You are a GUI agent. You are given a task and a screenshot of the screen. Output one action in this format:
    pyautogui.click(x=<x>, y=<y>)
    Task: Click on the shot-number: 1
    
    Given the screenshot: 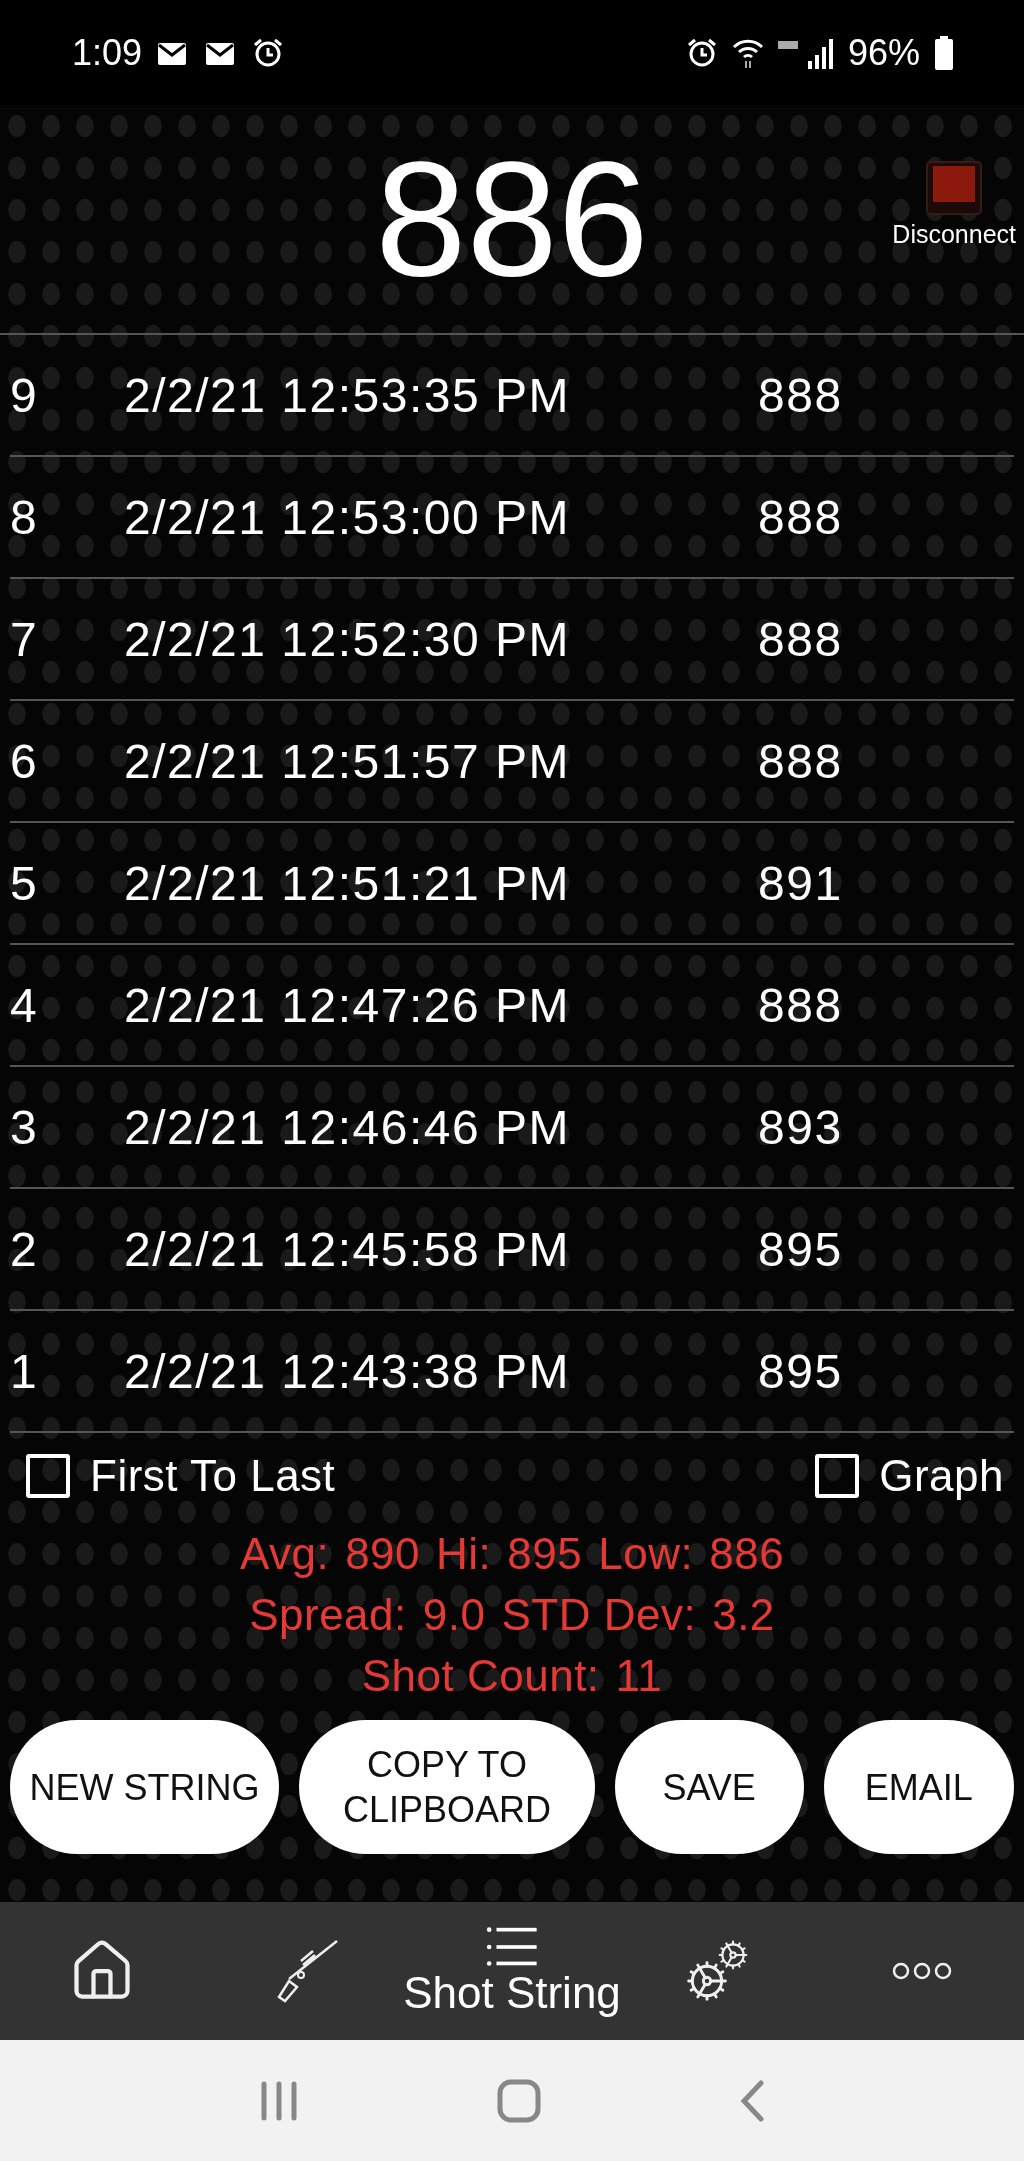 What is the action you would take?
    pyautogui.click(x=25, y=1371)
    